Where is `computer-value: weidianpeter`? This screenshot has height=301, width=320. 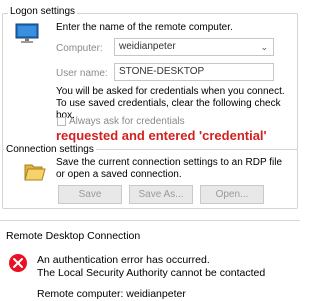
computer-value: weidianpeter is located at coordinates (147, 46).